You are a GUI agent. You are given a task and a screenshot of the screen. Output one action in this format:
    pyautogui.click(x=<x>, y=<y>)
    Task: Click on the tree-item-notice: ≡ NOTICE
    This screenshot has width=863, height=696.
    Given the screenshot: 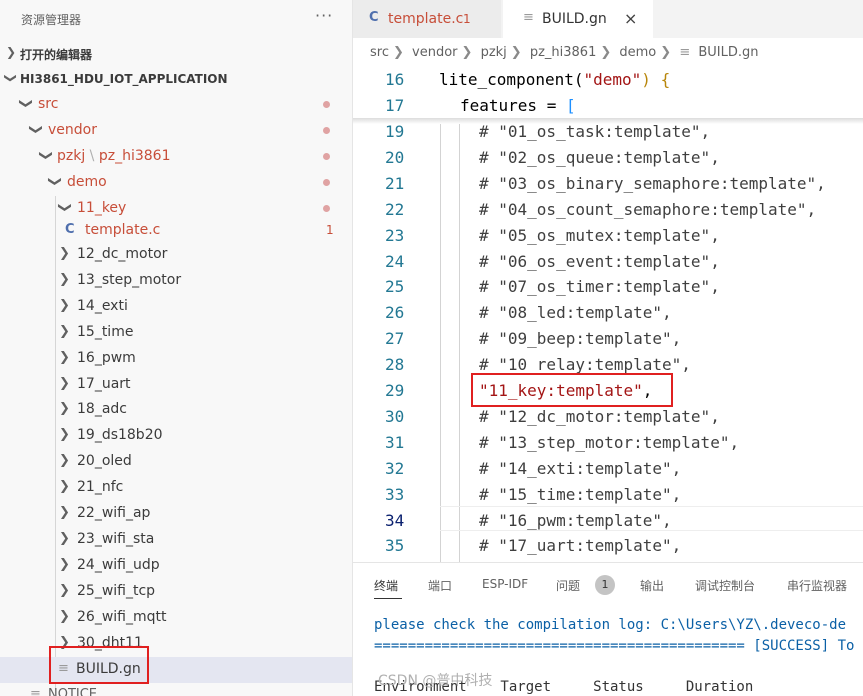 What is the action you would take?
    pyautogui.click(x=176, y=689)
    